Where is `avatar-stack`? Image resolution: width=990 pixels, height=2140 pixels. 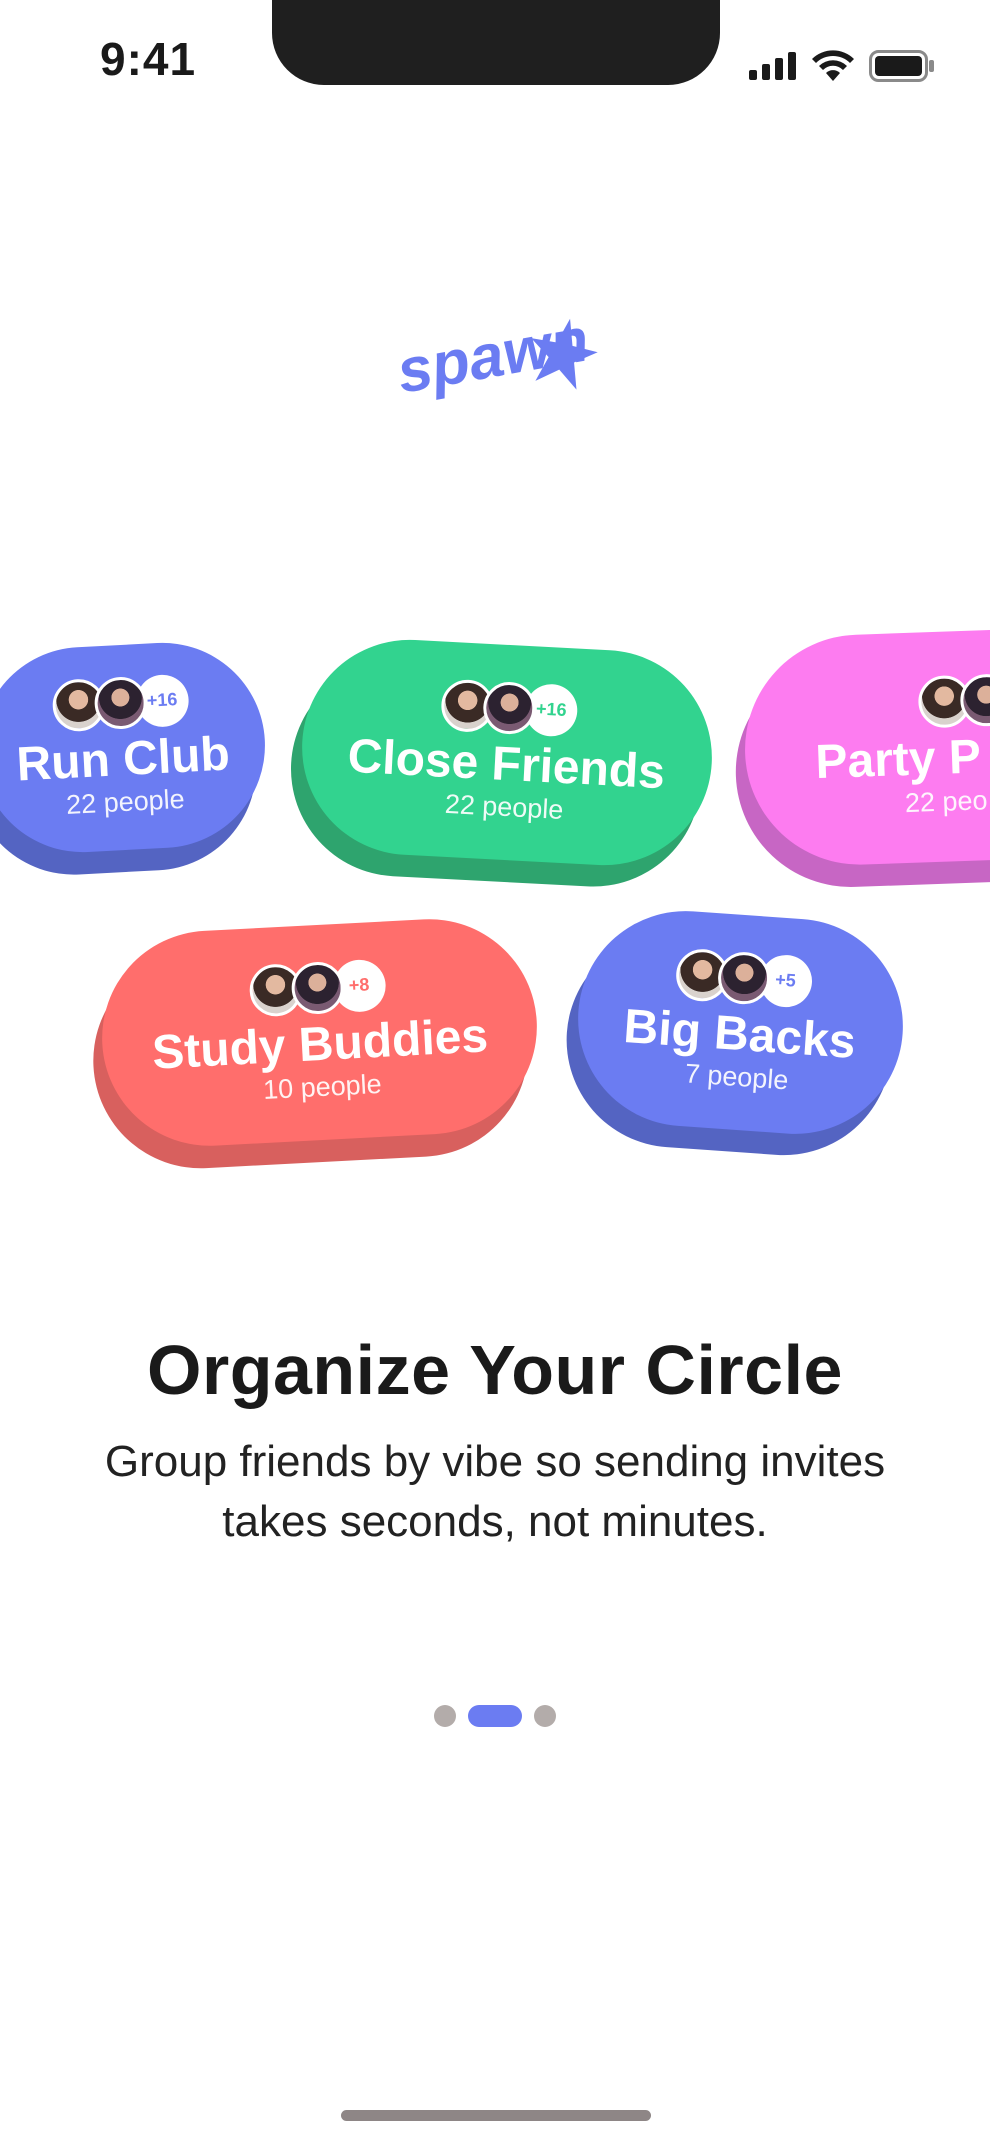 avatar-stack is located at coordinates (953, 701).